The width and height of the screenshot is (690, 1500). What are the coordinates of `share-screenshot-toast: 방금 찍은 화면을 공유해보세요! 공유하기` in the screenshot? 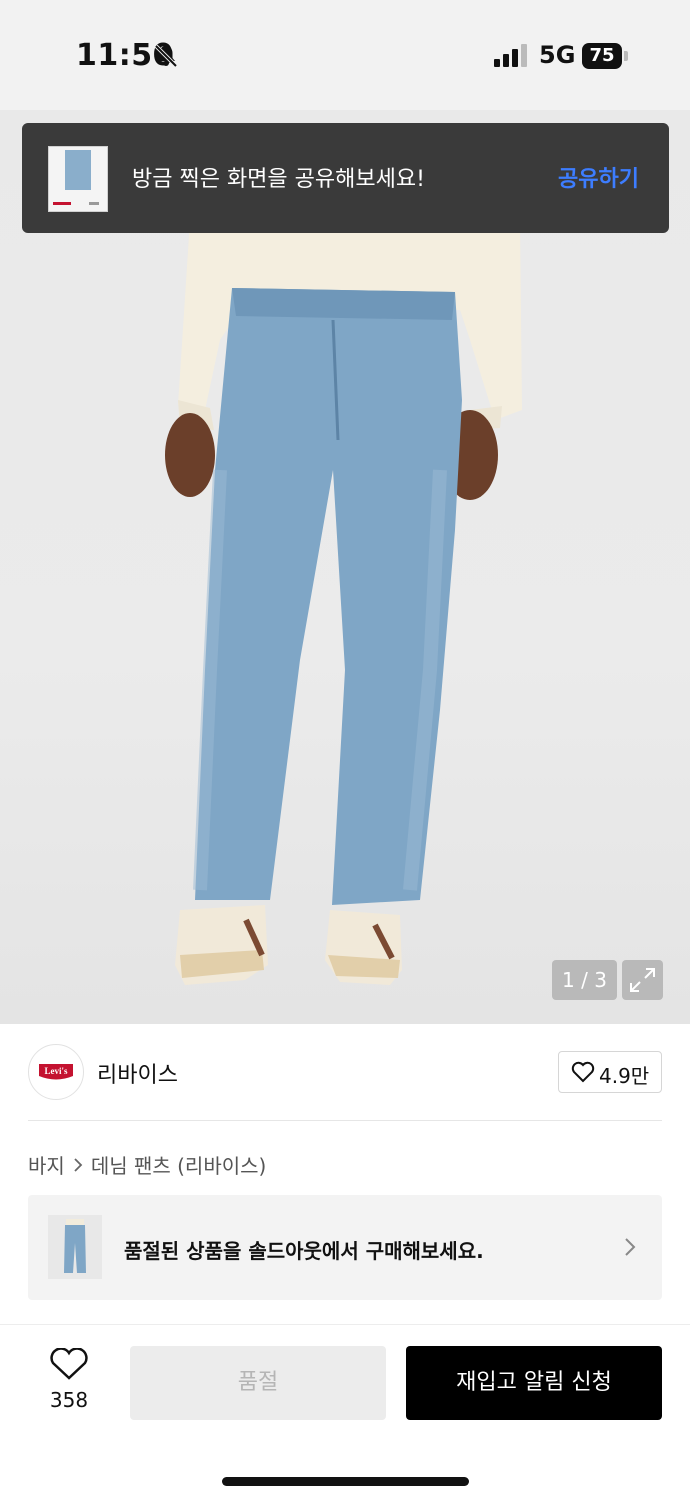 It's located at (345, 178).